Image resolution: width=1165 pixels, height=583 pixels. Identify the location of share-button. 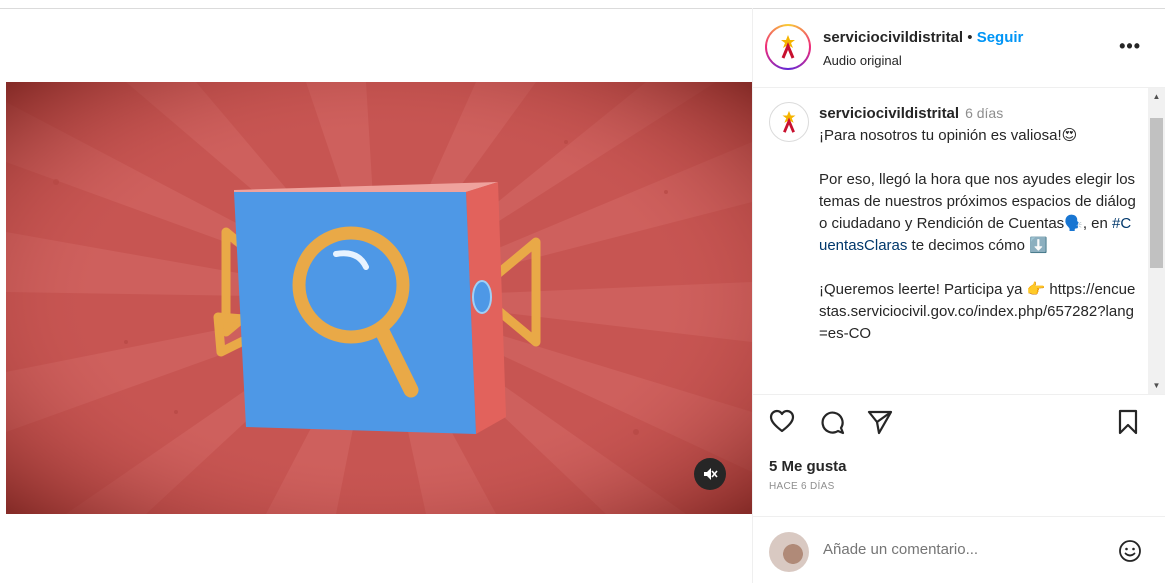
(880, 424).